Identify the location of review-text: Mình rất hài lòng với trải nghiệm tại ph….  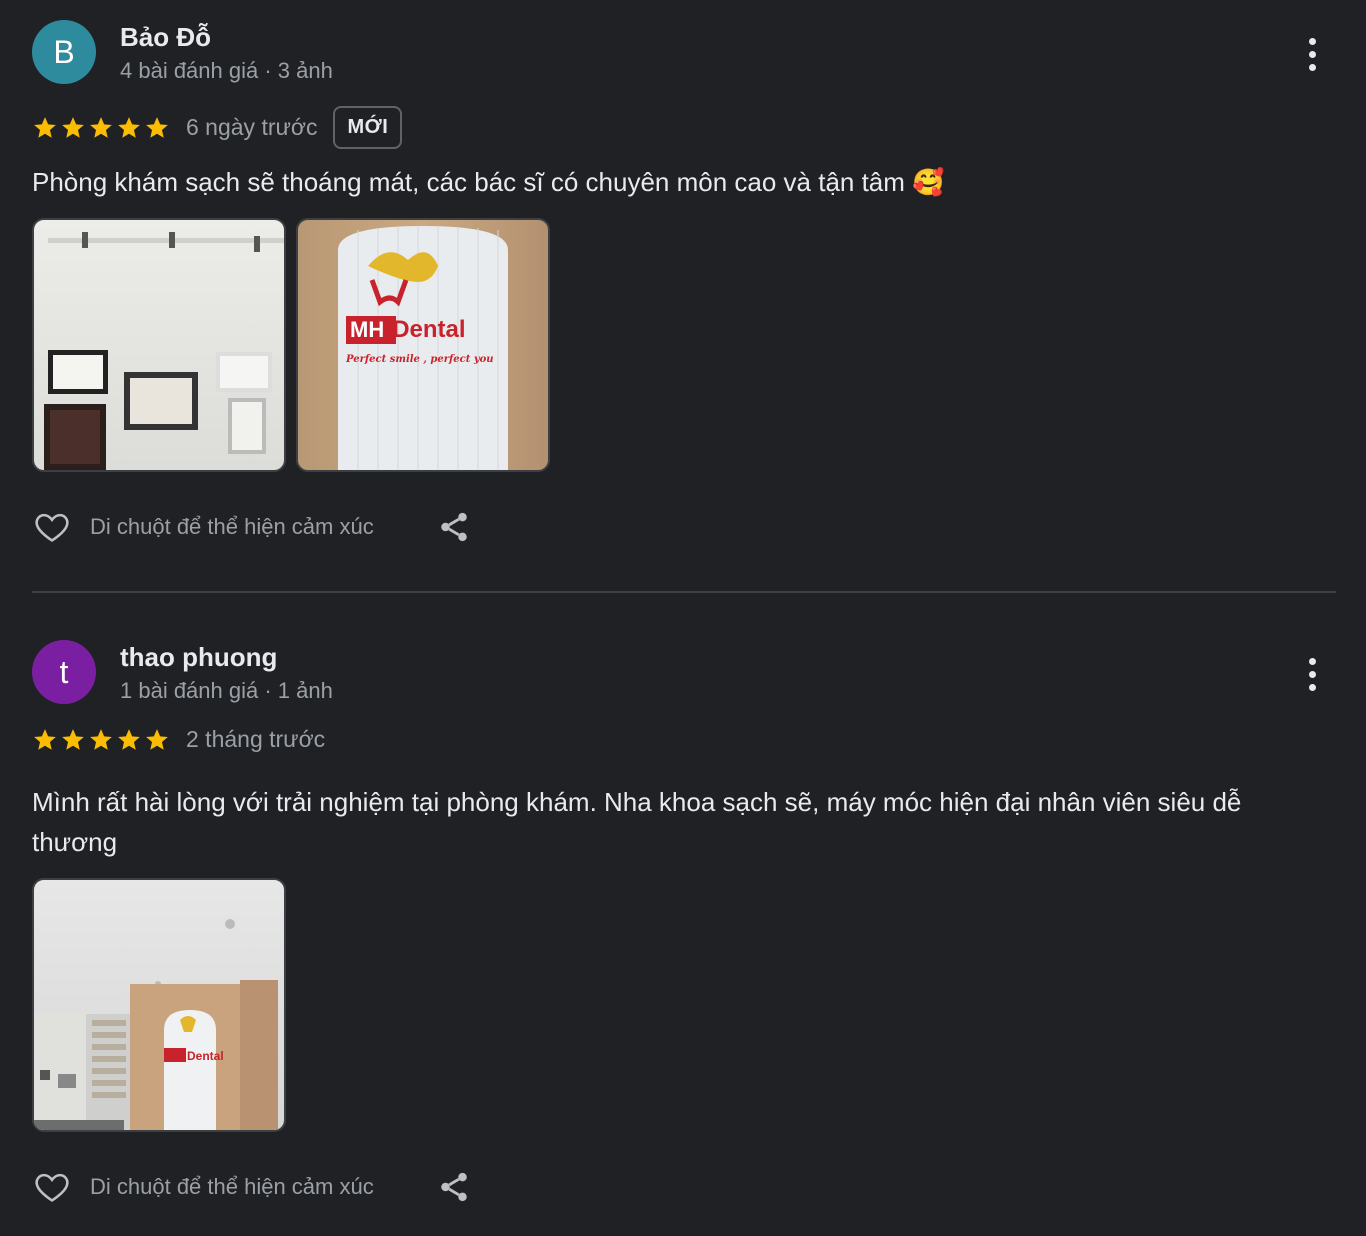
(637, 822).